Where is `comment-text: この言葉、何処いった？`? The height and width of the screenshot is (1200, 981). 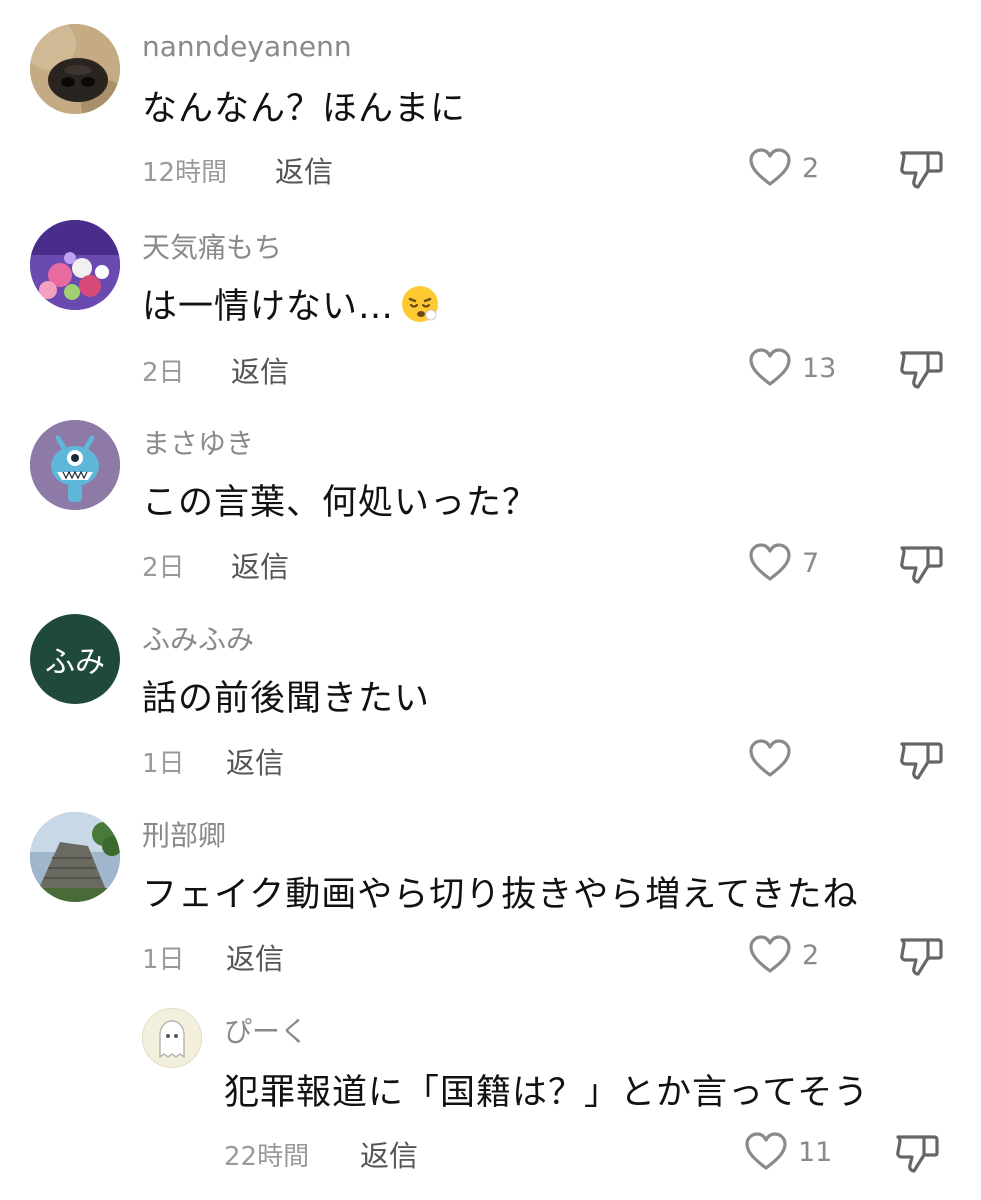 comment-text: この言葉、何処いった？ is located at coordinates (340, 503).